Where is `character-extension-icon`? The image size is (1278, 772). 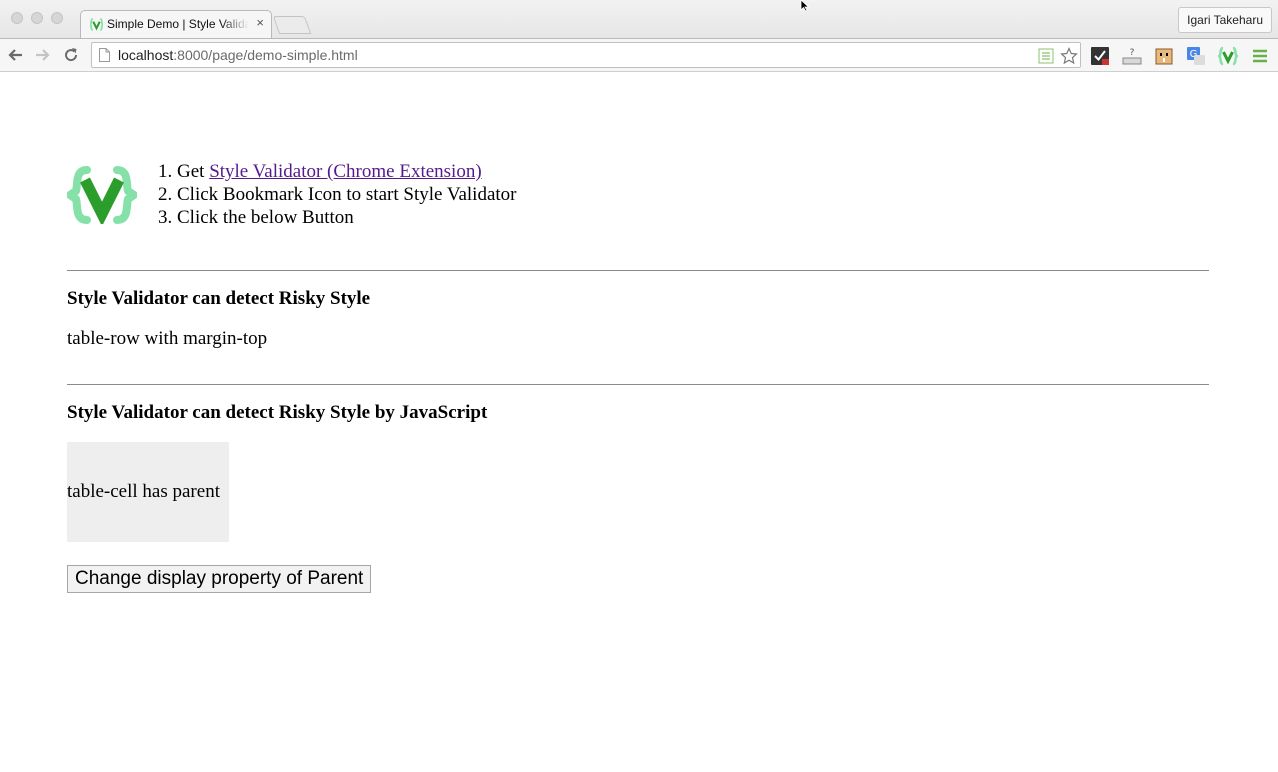
character-extension-icon is located at coordinates (1164, 56).